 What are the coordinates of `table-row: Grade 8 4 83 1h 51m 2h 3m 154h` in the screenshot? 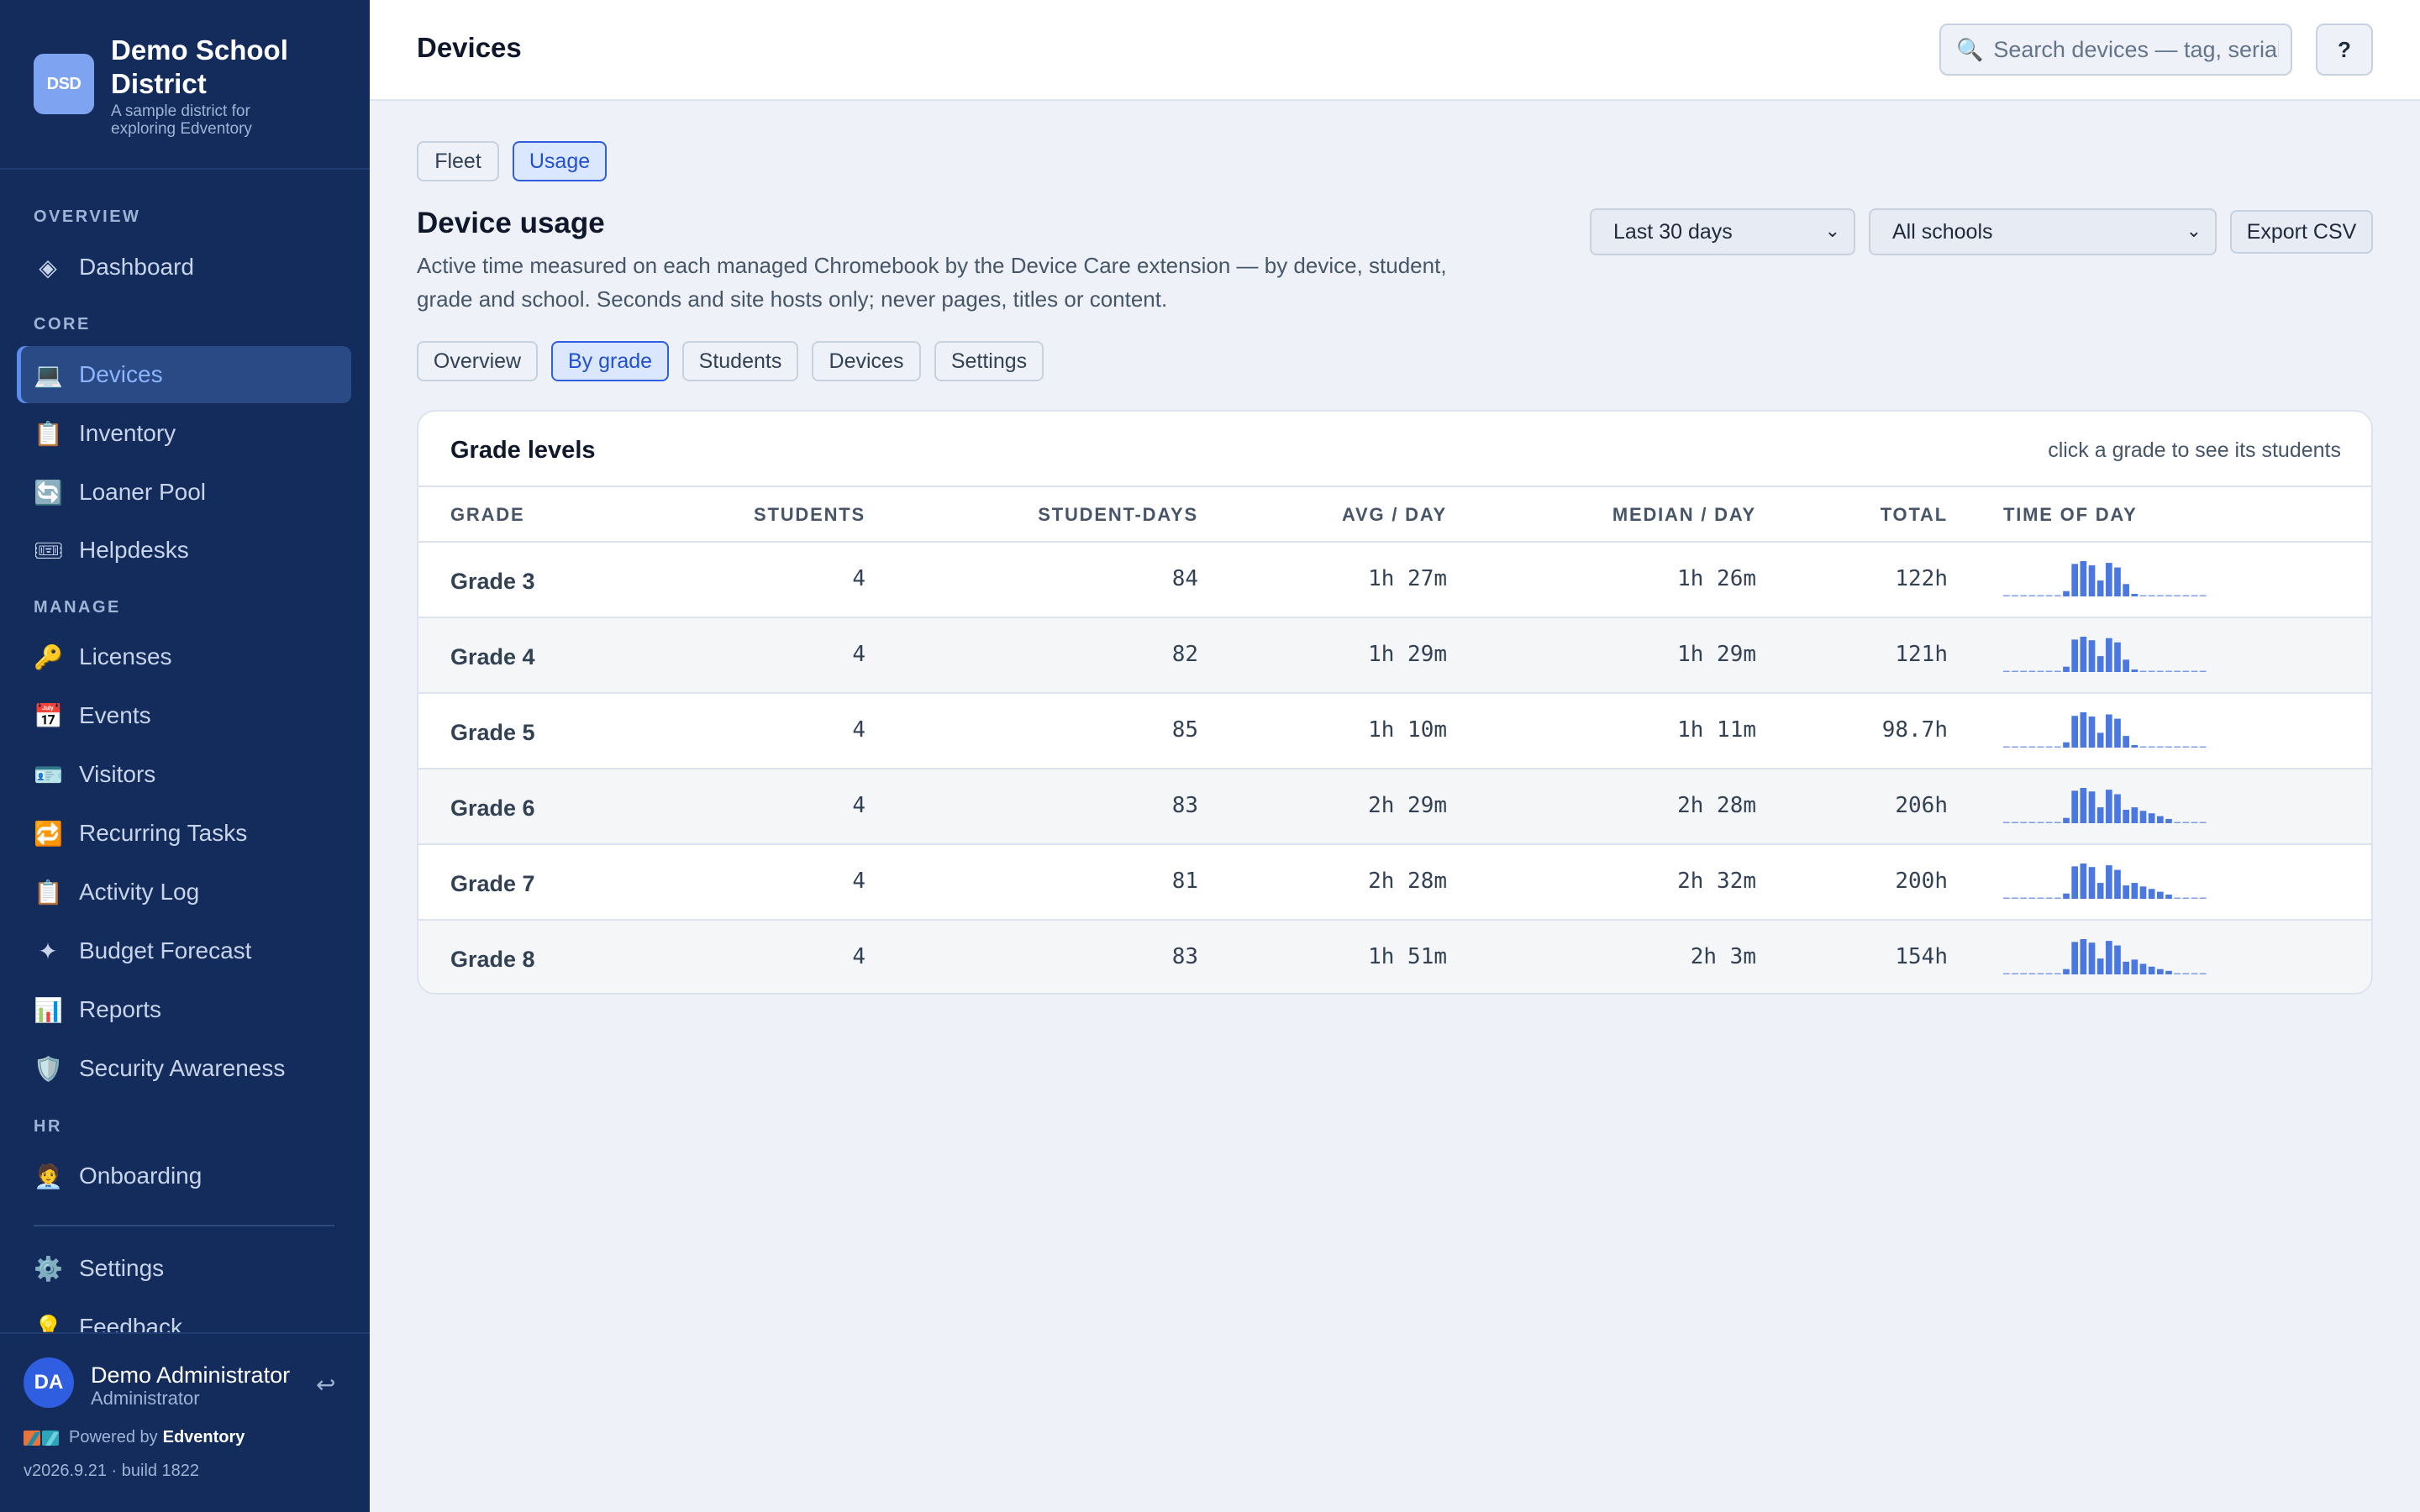 It's located at (1394, 957).